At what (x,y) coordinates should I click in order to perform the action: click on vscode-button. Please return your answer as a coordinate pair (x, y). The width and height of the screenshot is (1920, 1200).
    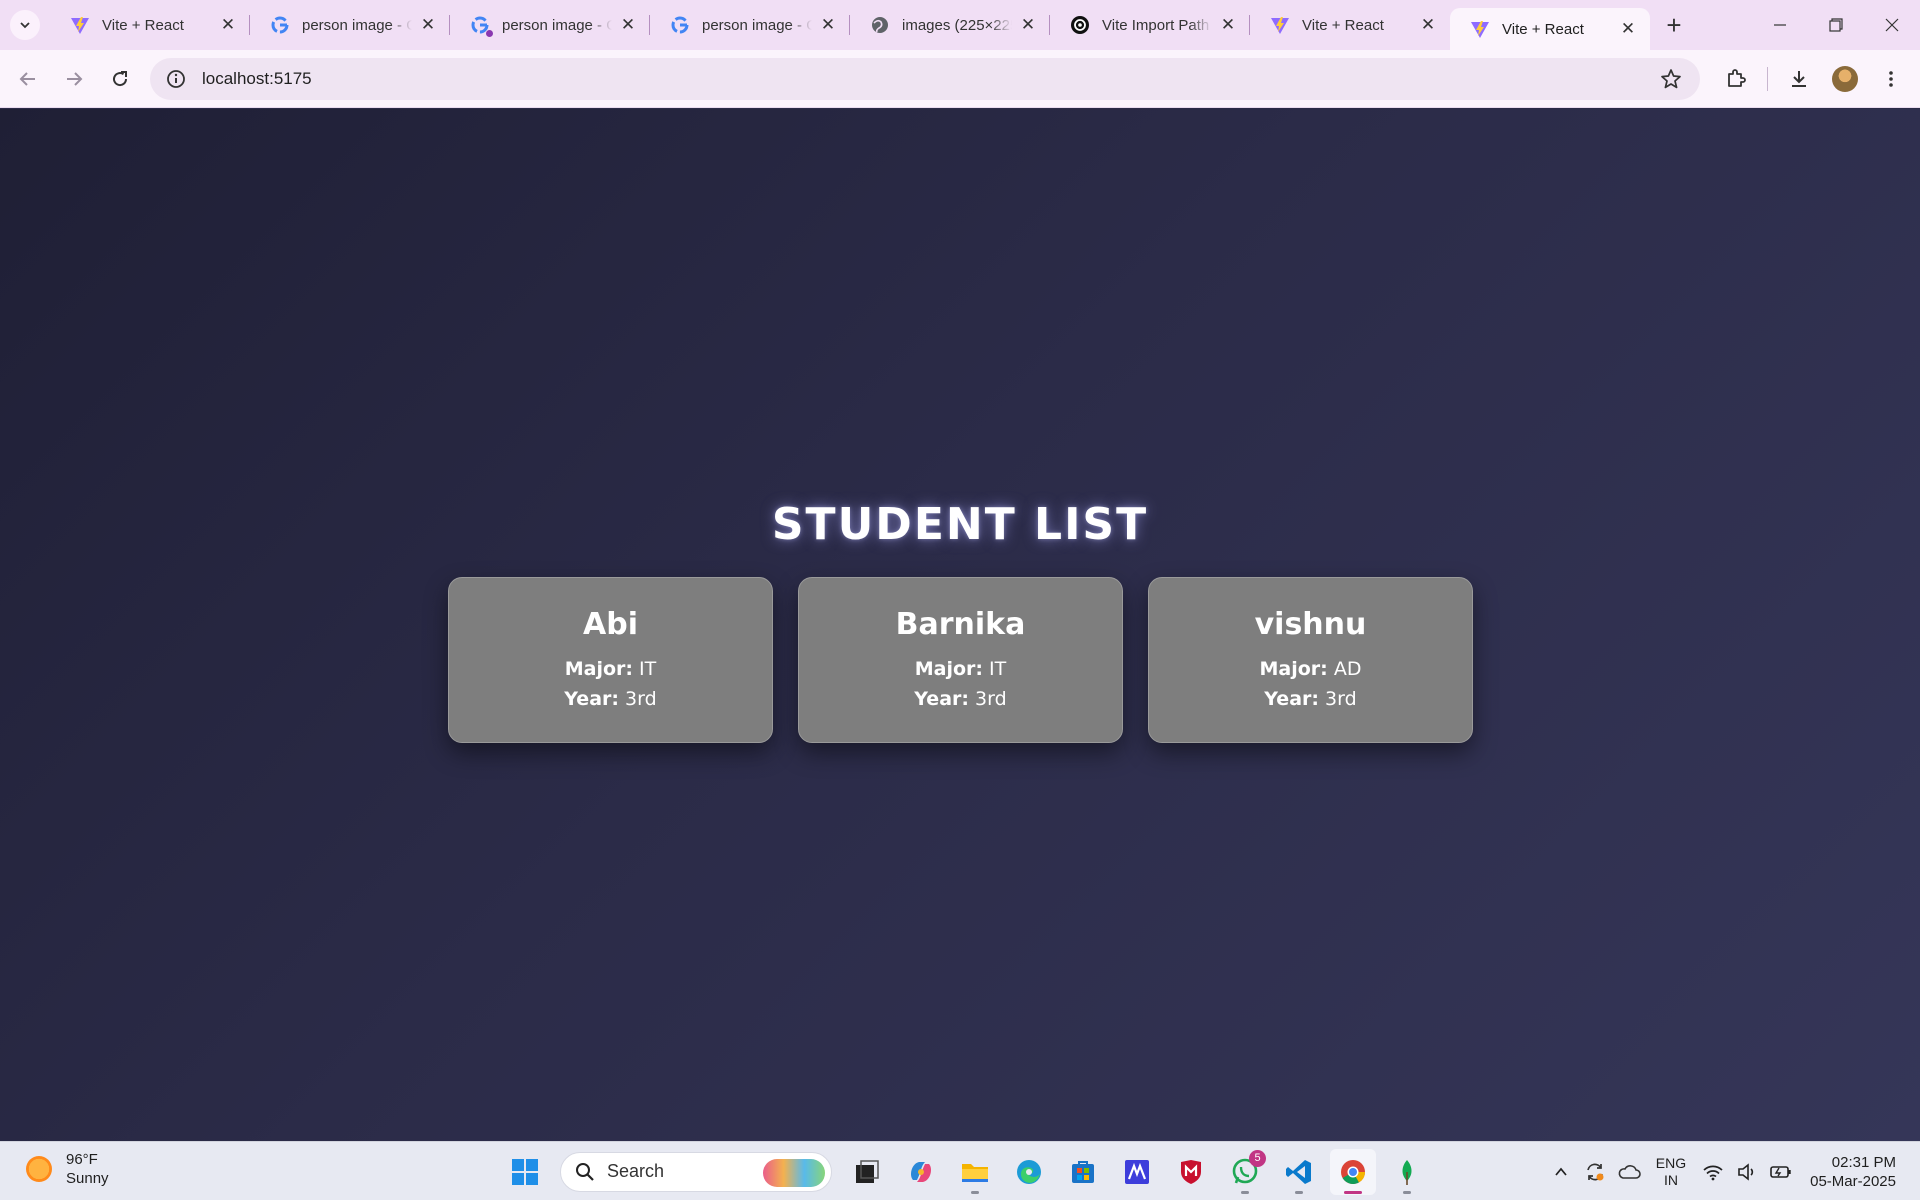
    Looking at the image, I should click on (1299, 1172).